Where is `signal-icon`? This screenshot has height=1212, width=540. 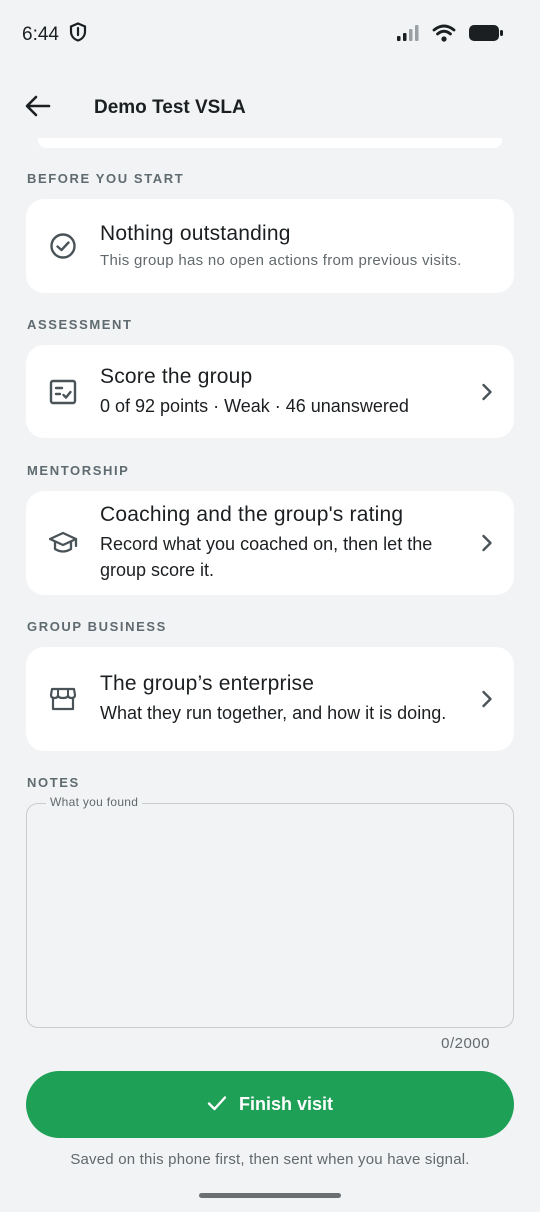
signal-icon is located at coordinates (408, 35).